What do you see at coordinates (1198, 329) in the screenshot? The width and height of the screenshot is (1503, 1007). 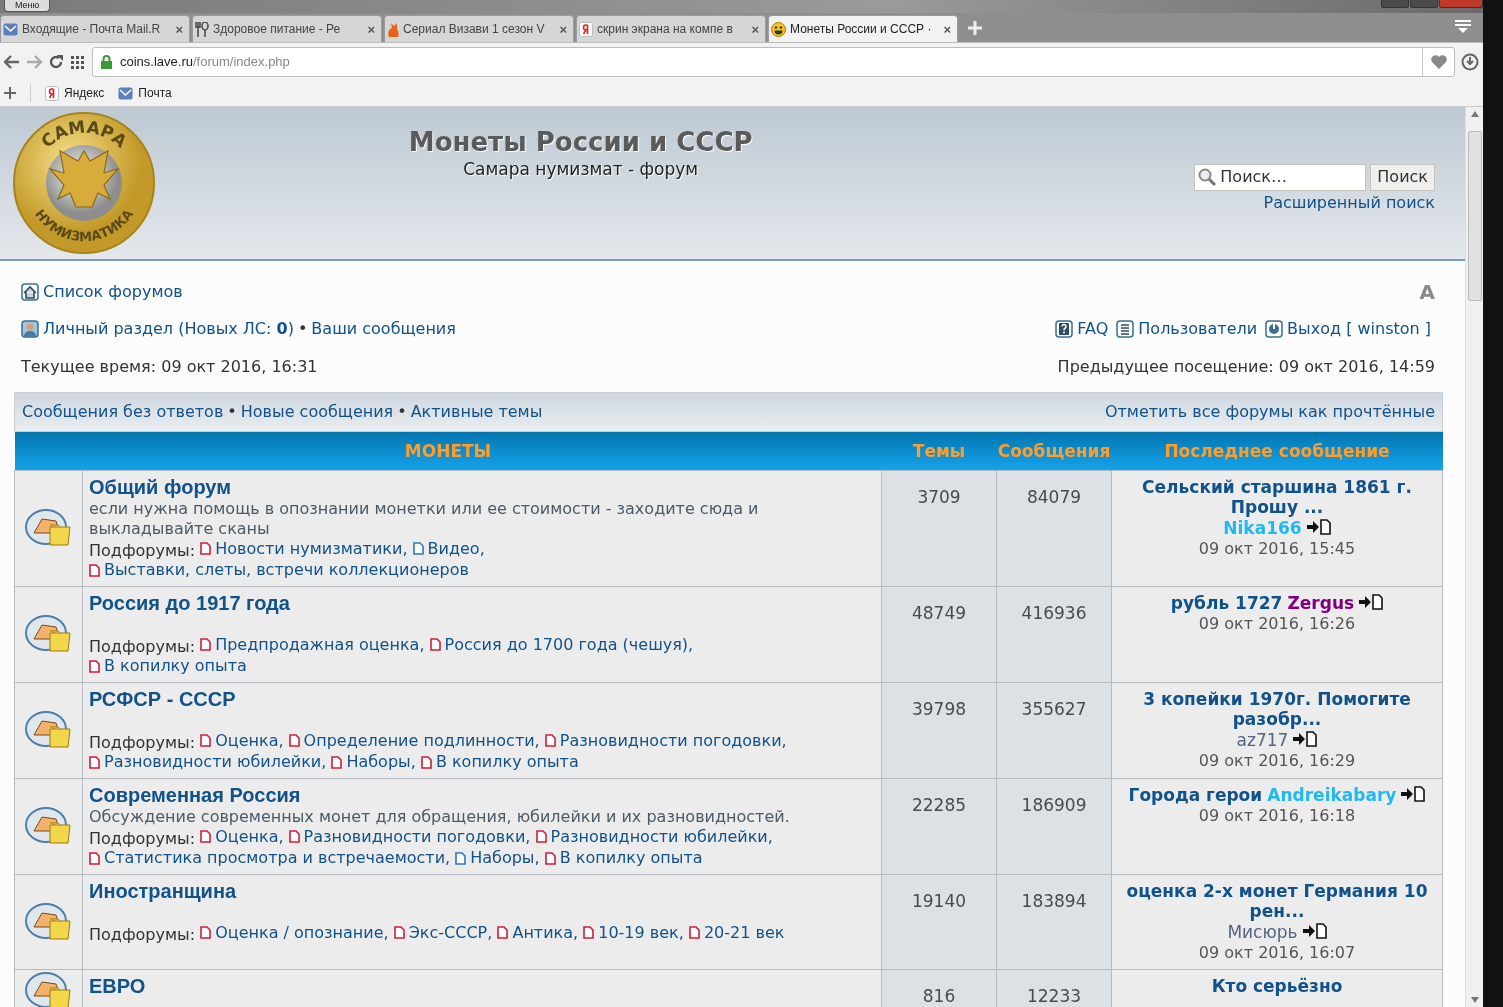 I see `nav-link: Пользователи` at bounding box center [1198, 329].